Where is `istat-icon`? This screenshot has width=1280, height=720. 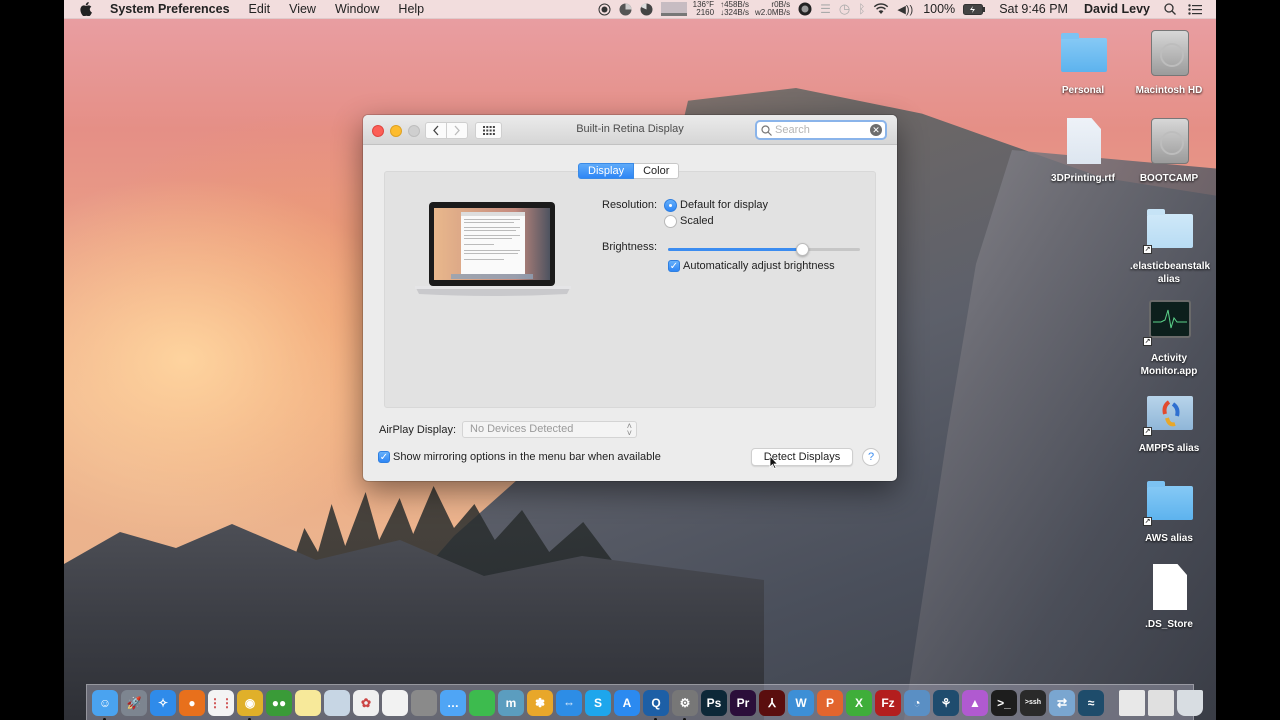 istat-icon is located at coordinates (805, 9).